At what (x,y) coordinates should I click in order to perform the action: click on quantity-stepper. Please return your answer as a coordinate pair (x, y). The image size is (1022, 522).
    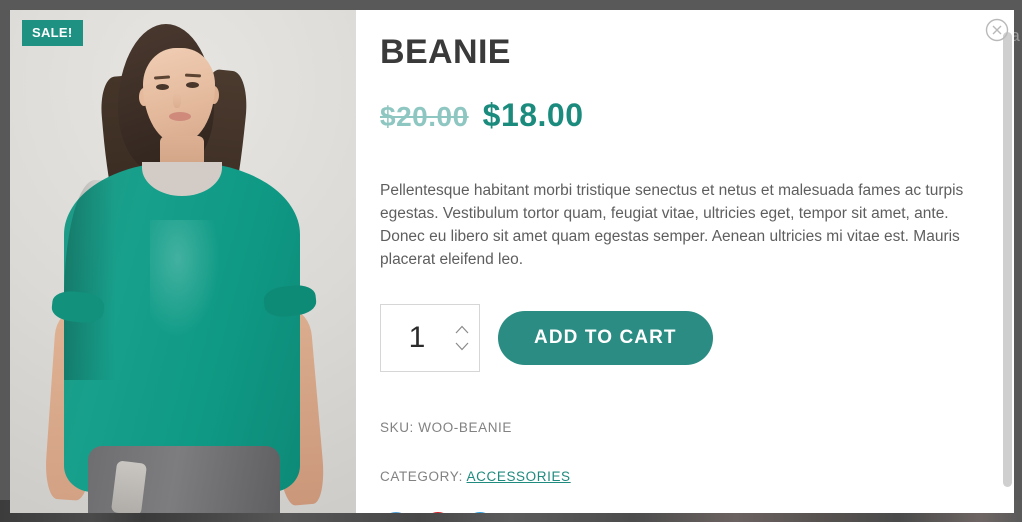
    Looking at the image, I should click on (430, 338).